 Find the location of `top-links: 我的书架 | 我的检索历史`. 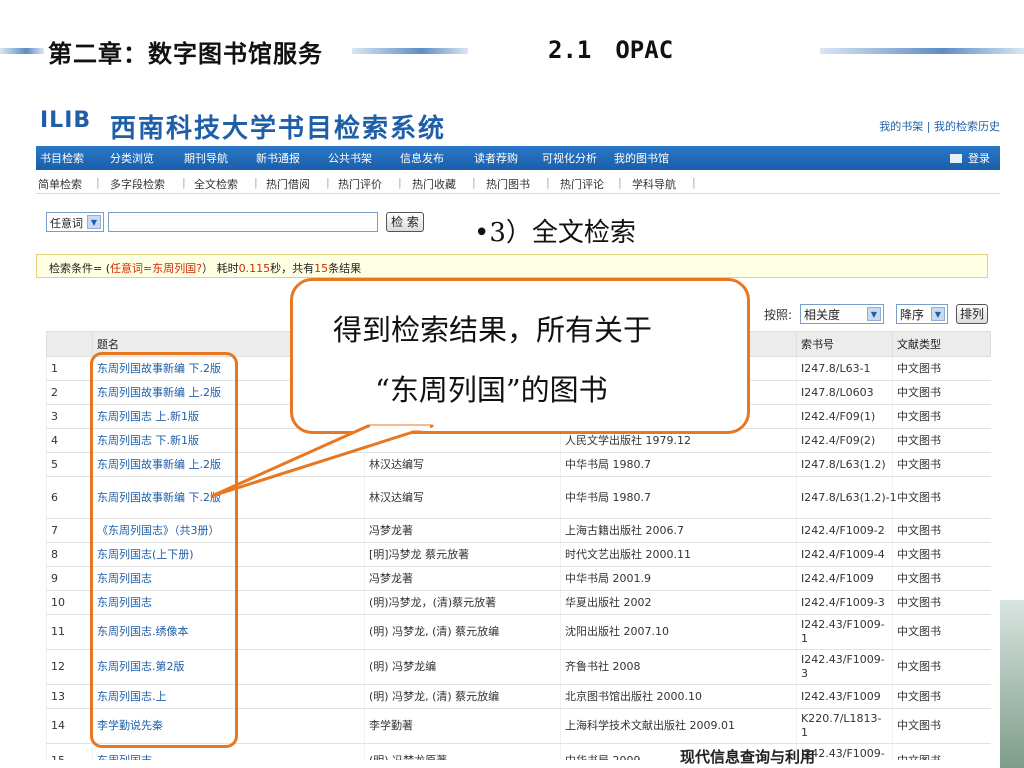

top-links: 我的书架 | 我的检索历史 is located at coordinates (939, 126).